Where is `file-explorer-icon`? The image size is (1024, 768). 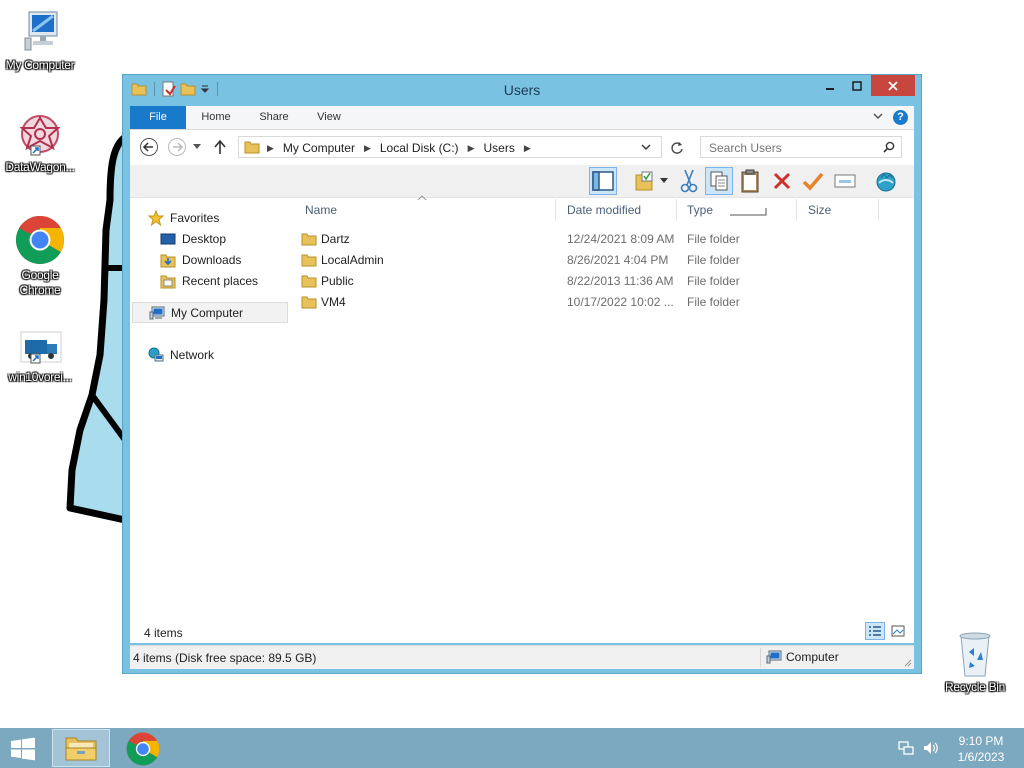
file-explorer-icon is located at coordinates (81, 749).